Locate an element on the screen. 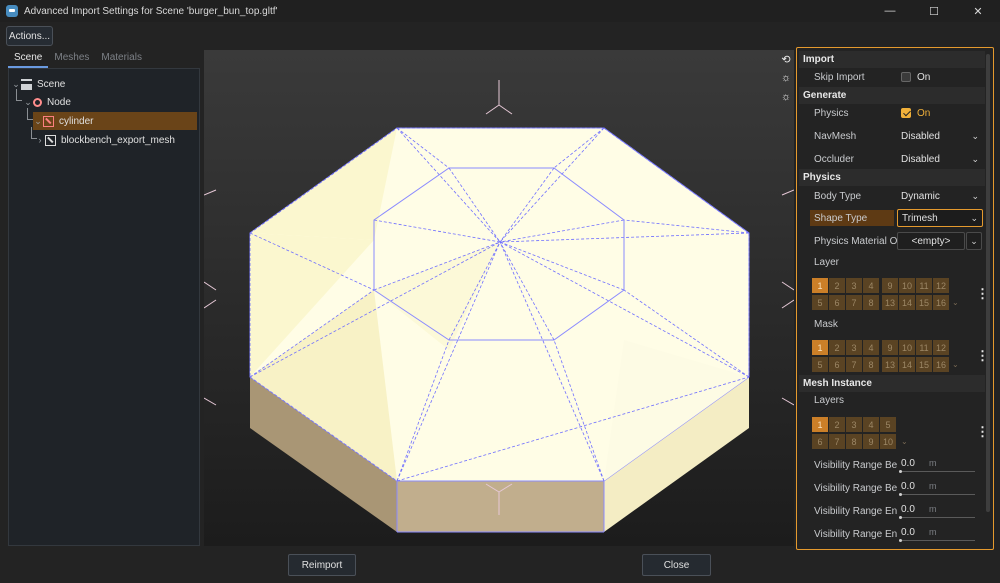  skip-import-label: Skip Import is located at coordinates (839, 77).